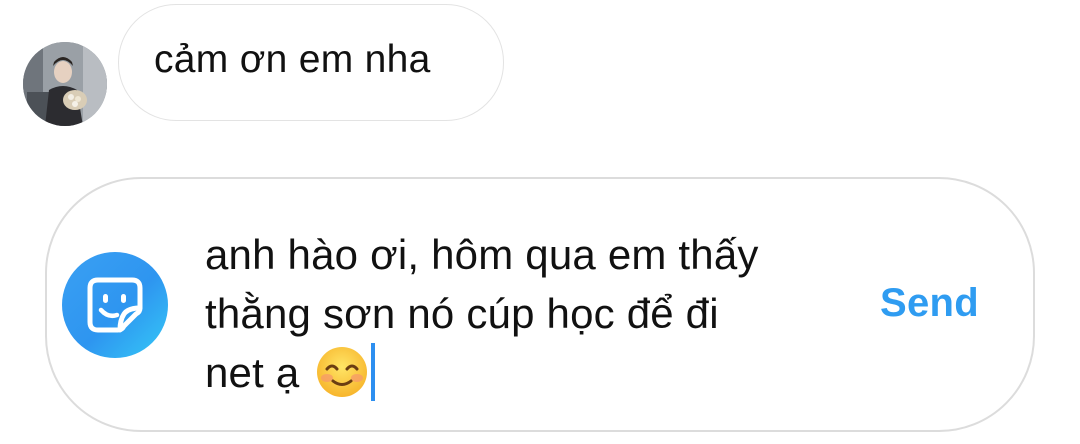 The image size is (1080, 444). Describe the element at coordinates (482, 254) in the screenshot. I see `draft-line: anh hào ơi, hôm qua em thấy` at that location.